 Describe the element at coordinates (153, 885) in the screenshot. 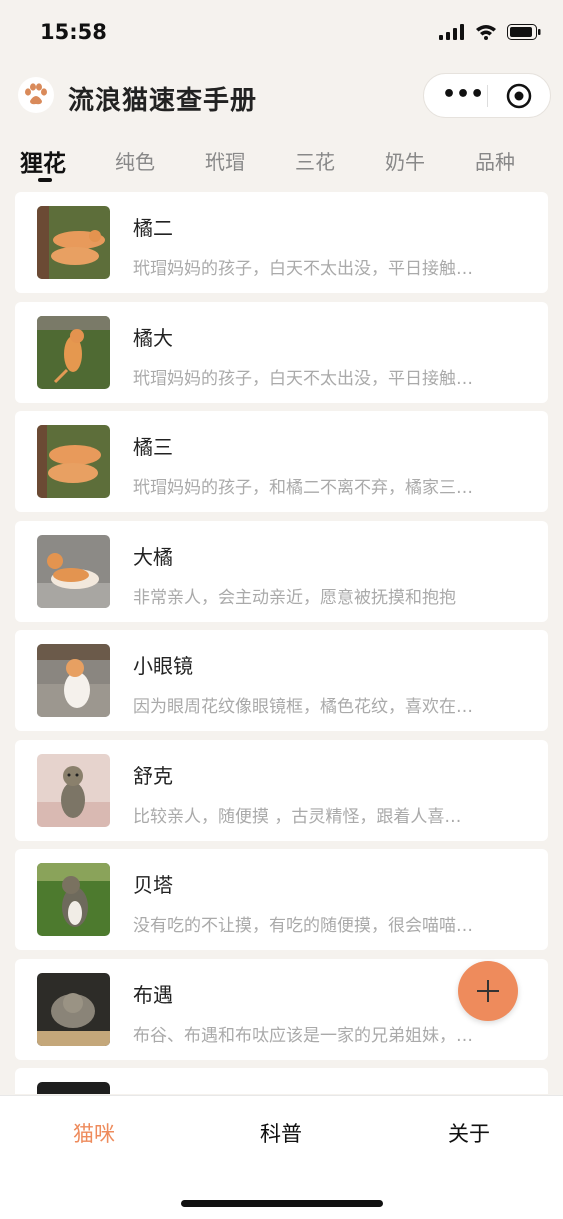

I see `cat-name: 贝塔` at that location.